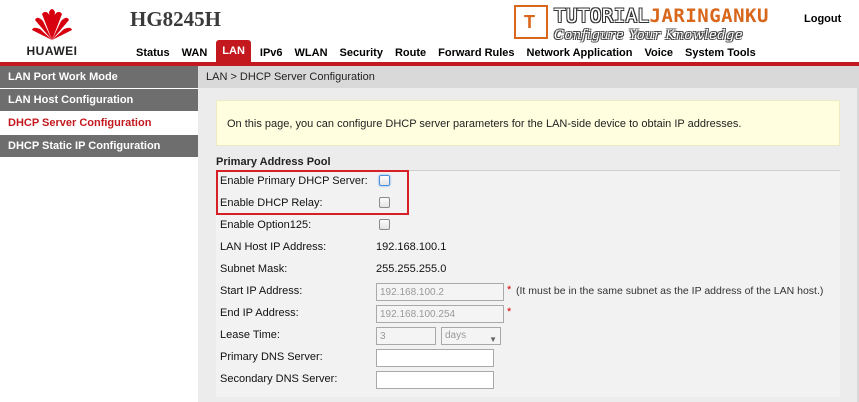 The height and width of the screenshot is (402, 859). Describe the element at coordinates (411, 269) in the screenshot. I see `subnet-mask-value: 255.255.255.0` at that location.